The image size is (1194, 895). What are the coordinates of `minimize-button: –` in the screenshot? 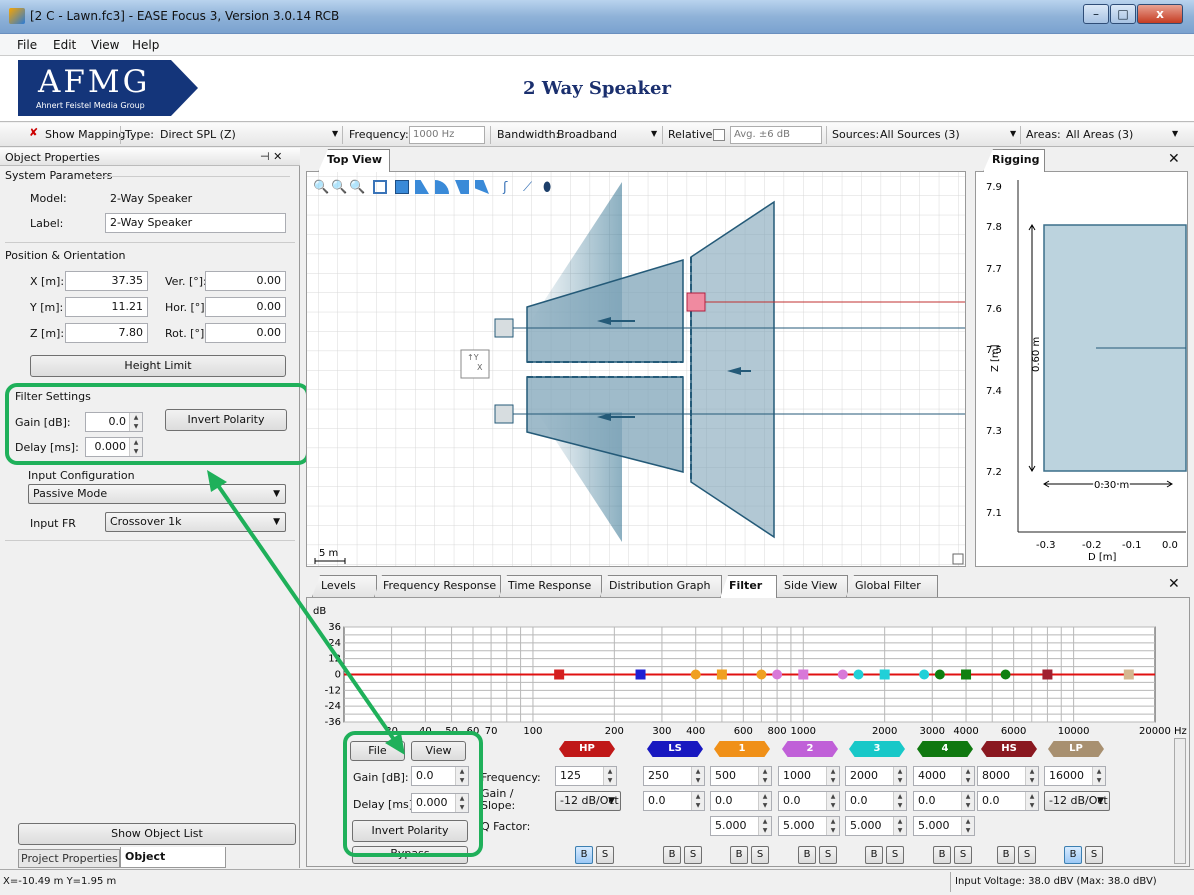 It's located at (1096, 14).